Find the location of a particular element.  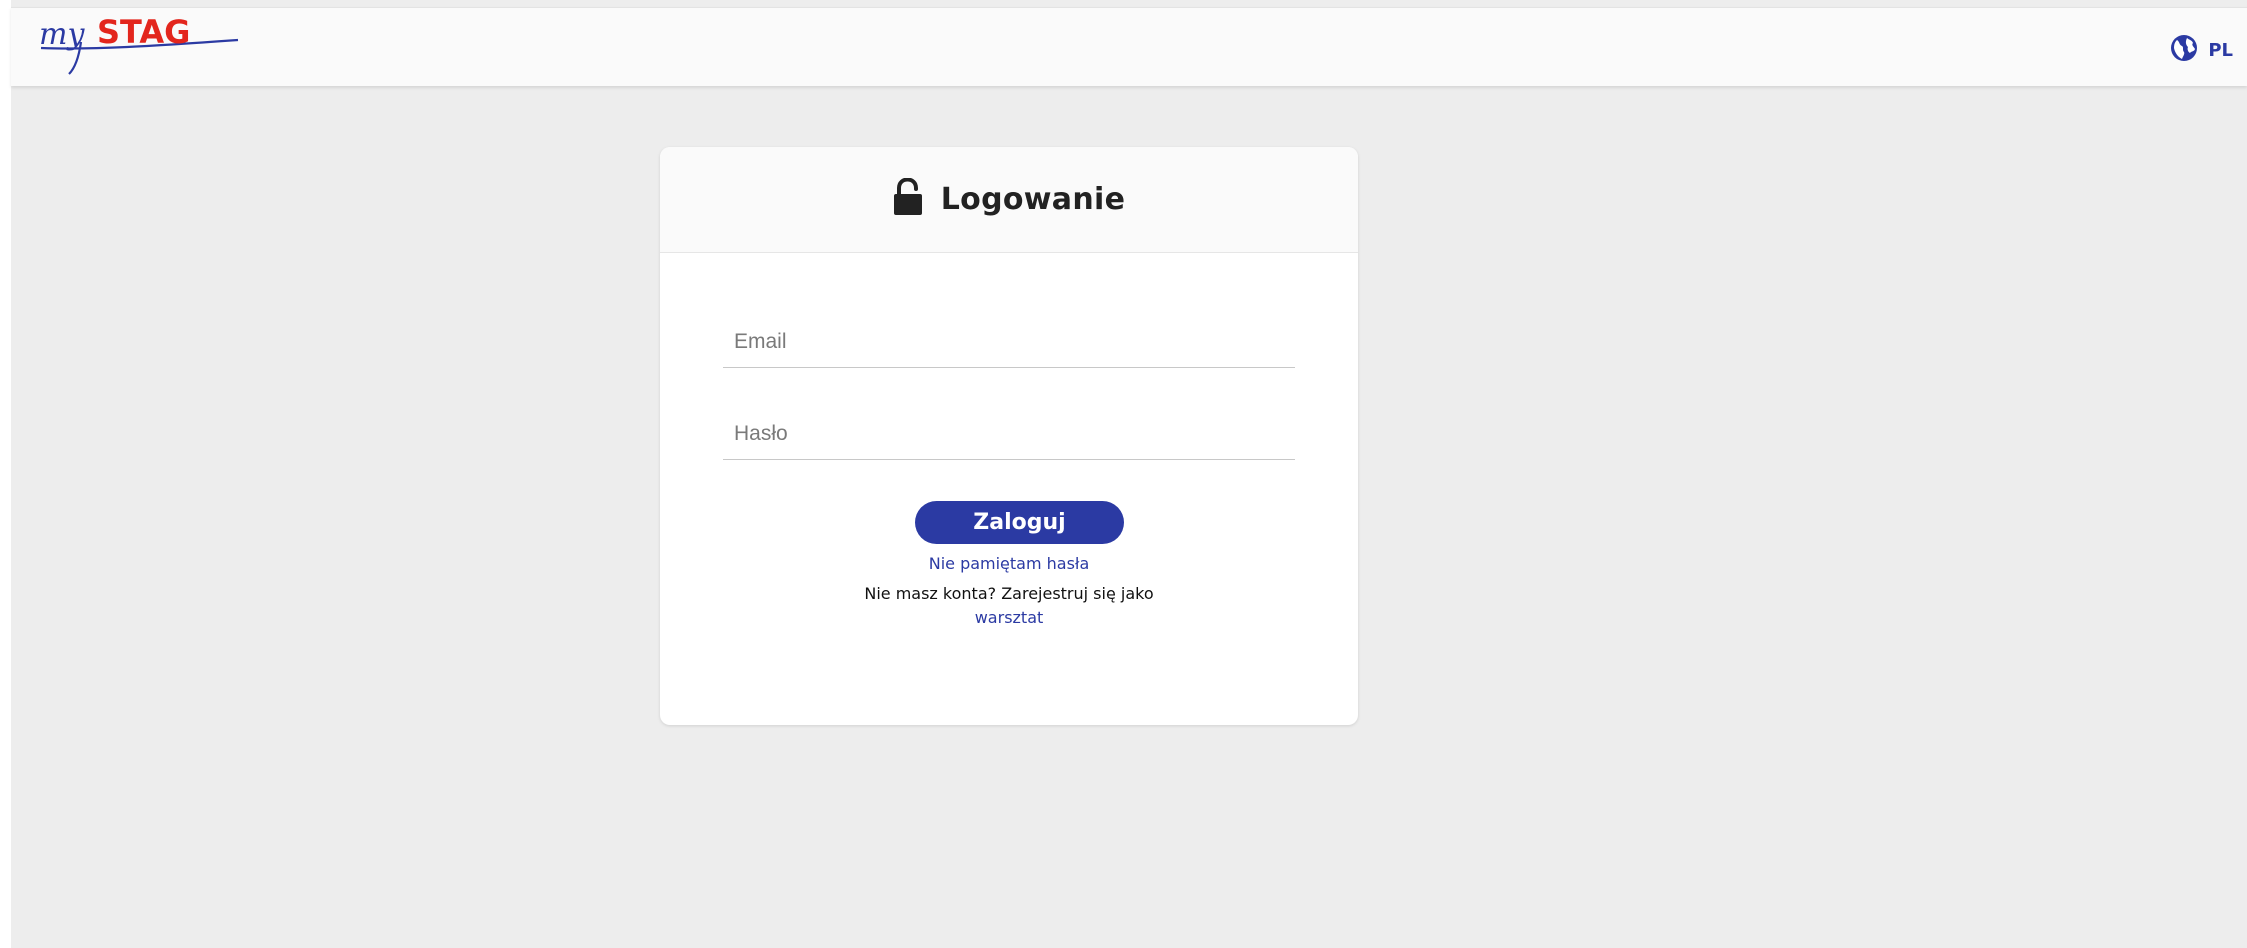

login-button: Zaloguj is located at coordinates (1019, 522).